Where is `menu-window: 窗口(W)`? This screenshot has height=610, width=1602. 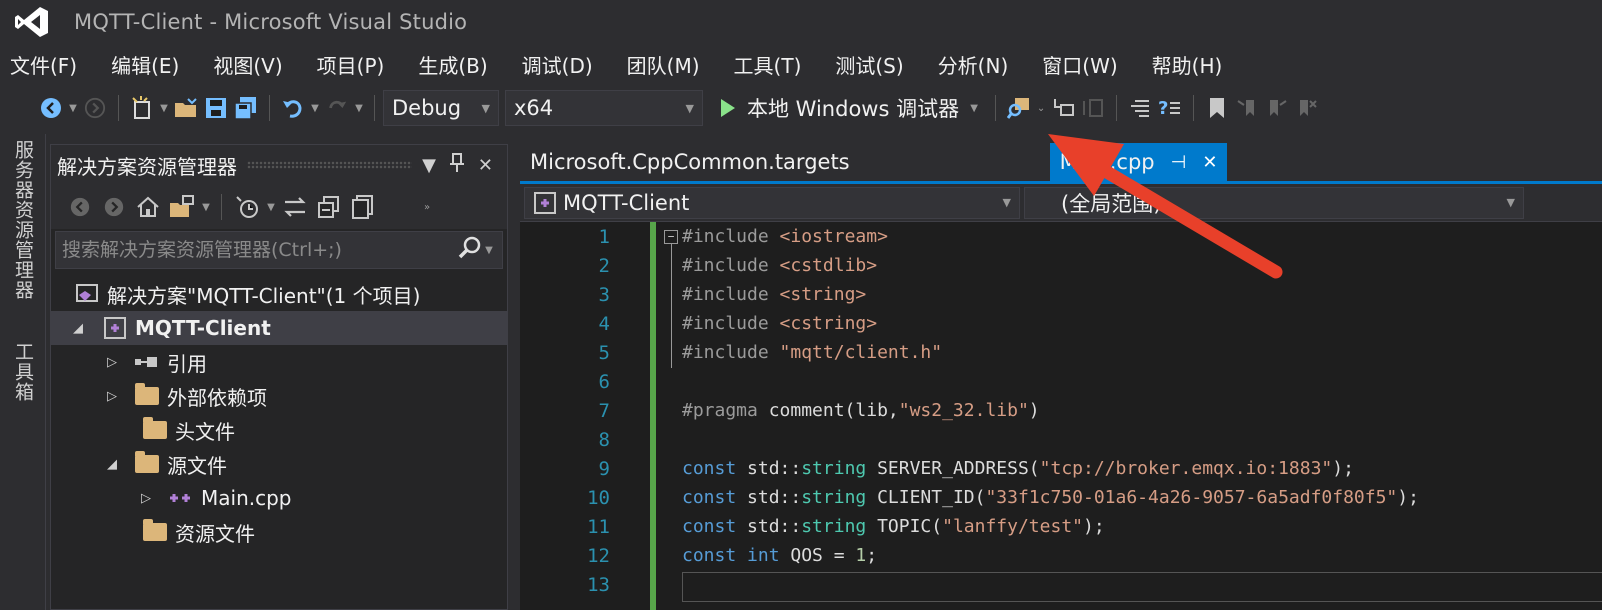
menu-window: 窗口(W) is located at coordinates (1079, 64).